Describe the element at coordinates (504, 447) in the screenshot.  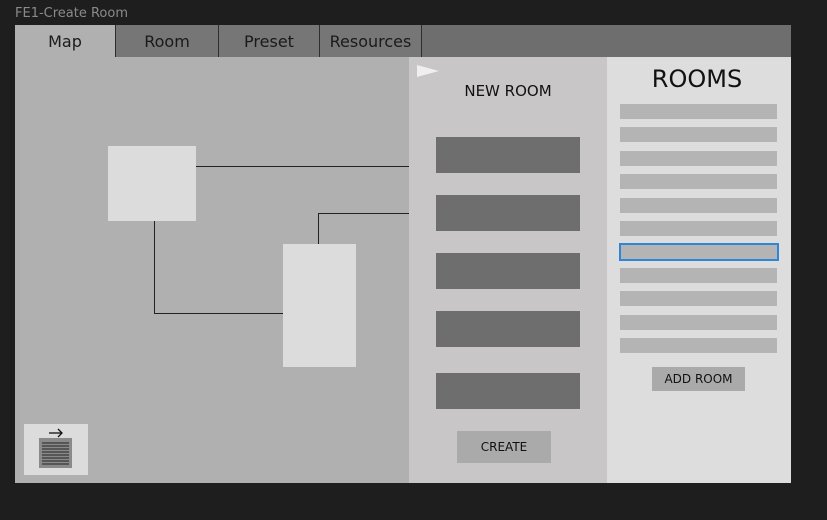
I see `create-button: CREATE` at that location.